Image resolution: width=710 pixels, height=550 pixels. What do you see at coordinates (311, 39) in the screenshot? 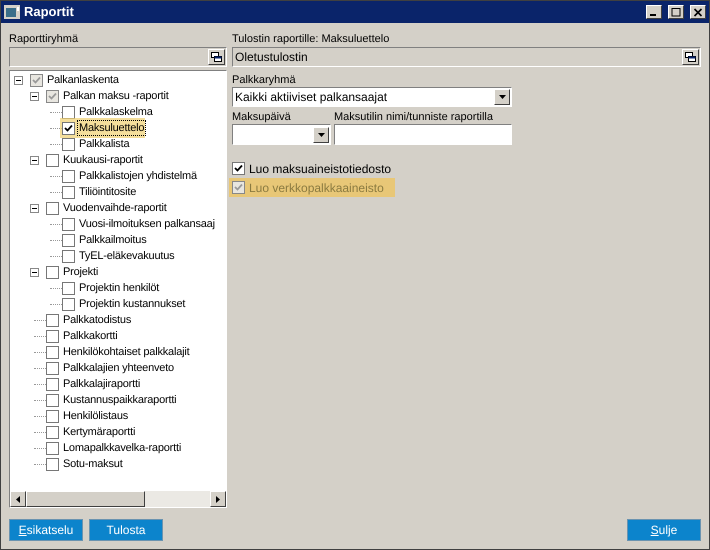
I see `field-label: Tulostin raportille: Maksuluettelo` at bounding box center [311, 39].